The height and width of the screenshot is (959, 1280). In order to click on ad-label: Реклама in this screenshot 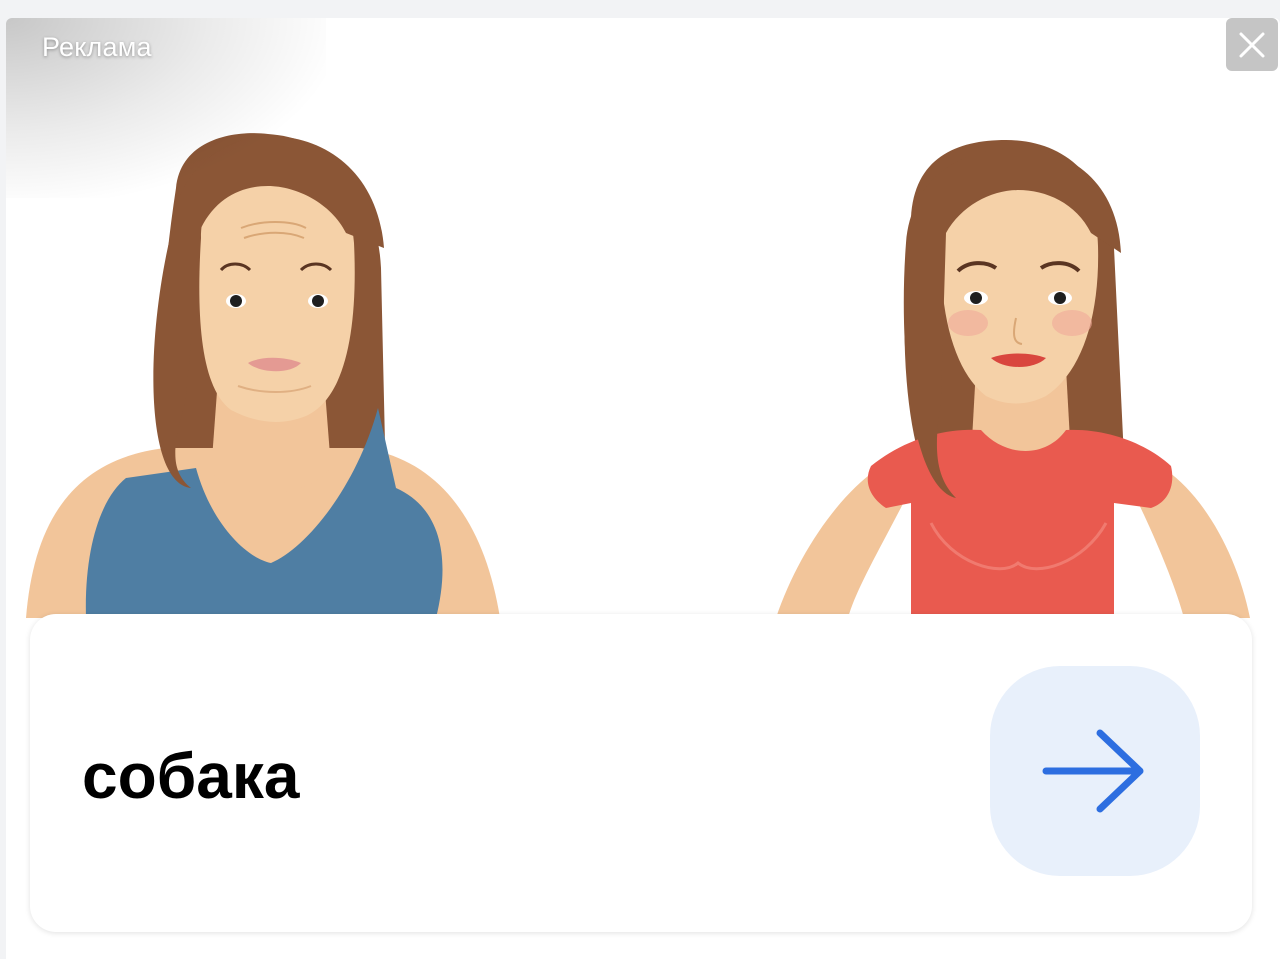, I will do `click(97, 47)`.